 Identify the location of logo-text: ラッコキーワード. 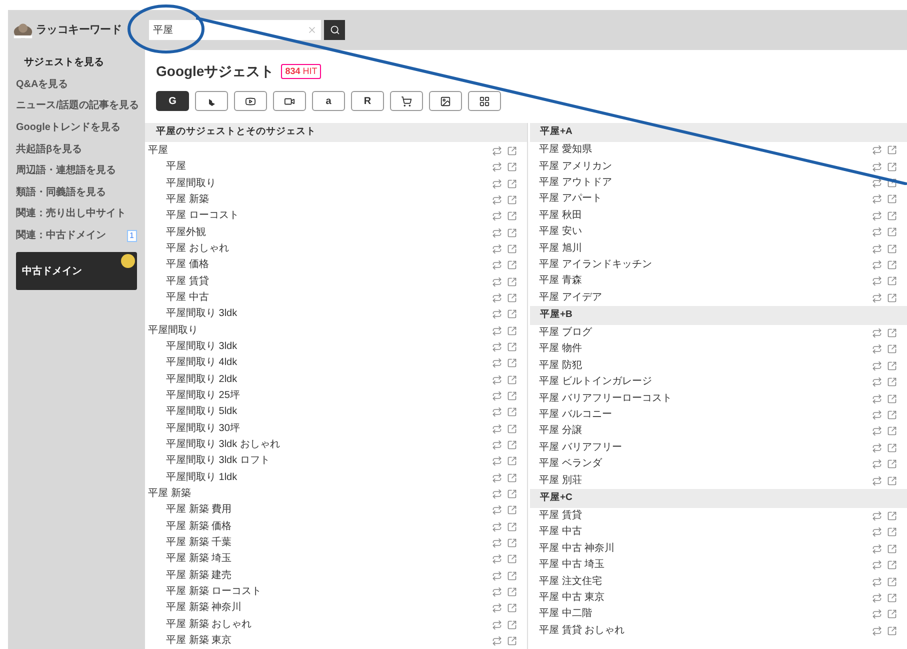
(79, 30).